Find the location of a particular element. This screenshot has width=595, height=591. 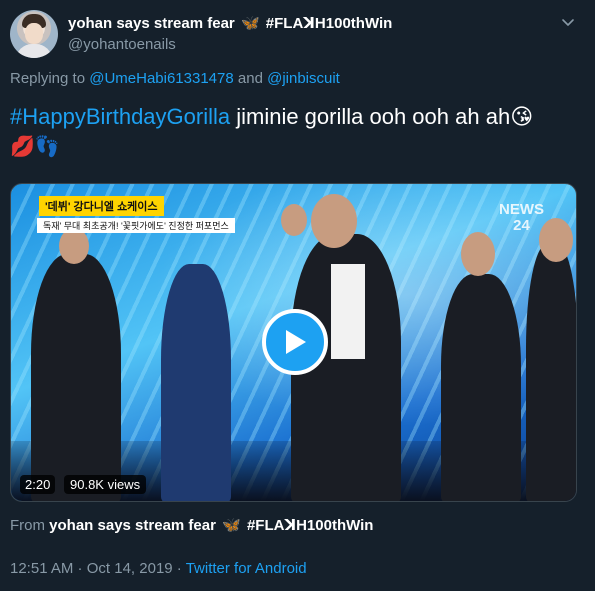

video-duration: 2:20 is located at coordinates (38, 484).